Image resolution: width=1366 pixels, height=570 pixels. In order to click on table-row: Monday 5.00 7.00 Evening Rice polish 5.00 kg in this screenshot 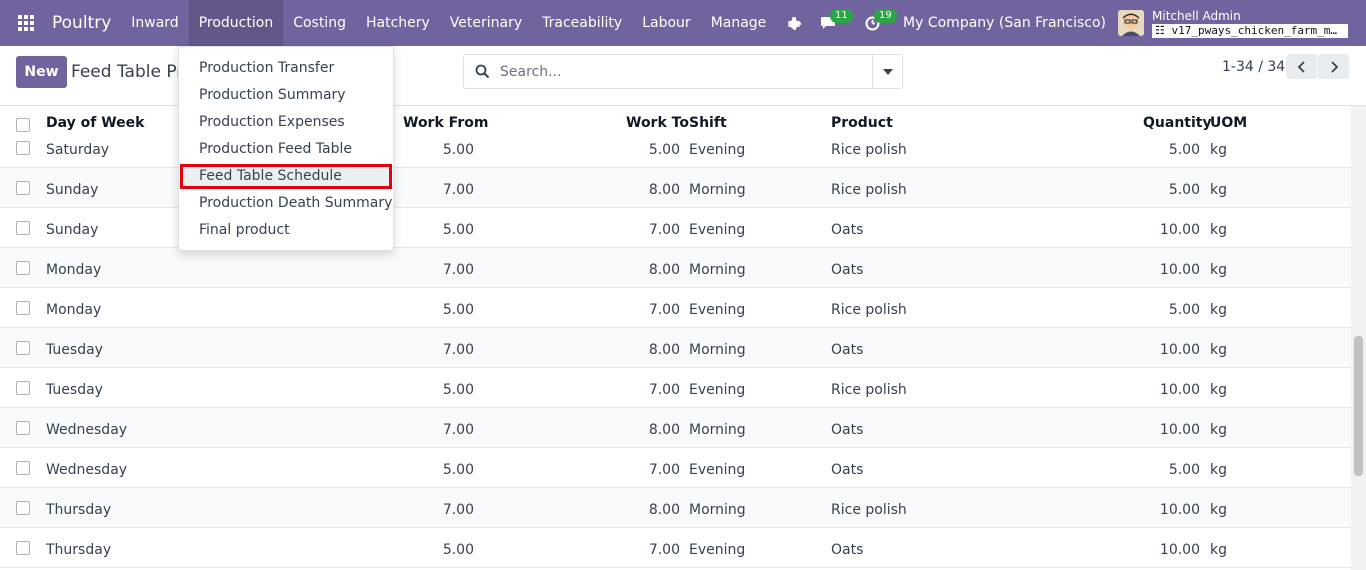, I will do `click(675, 308)`.